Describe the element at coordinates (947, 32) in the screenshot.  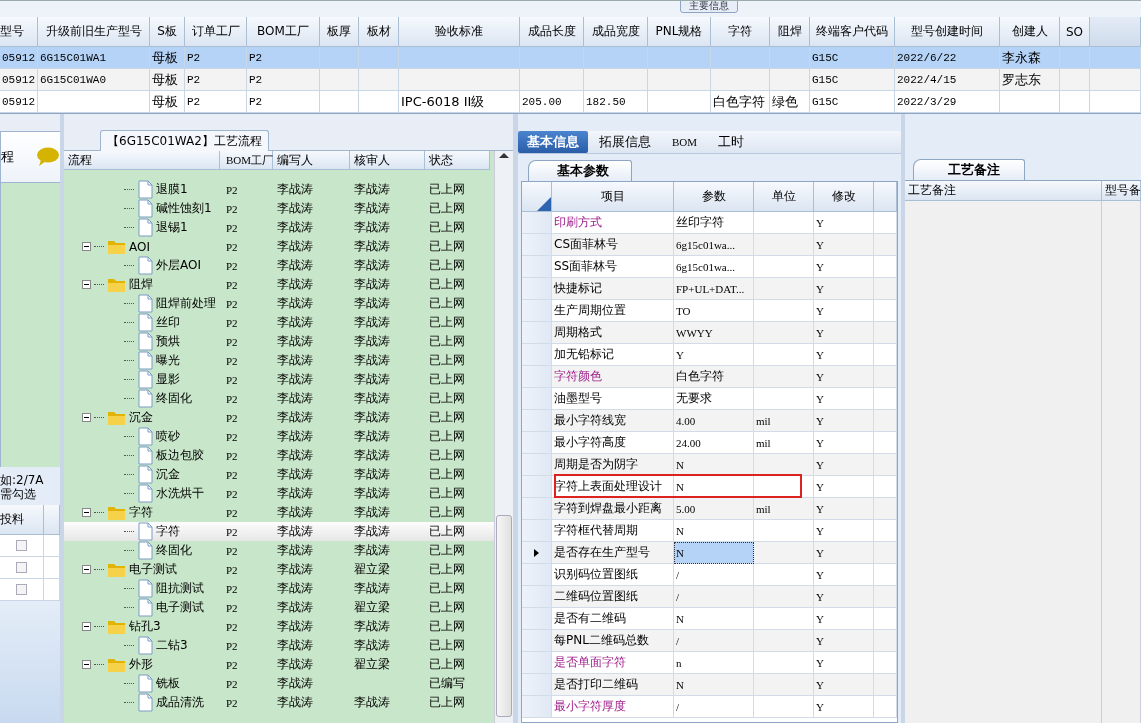
I see `column-header: 型号创建时间` at that location.